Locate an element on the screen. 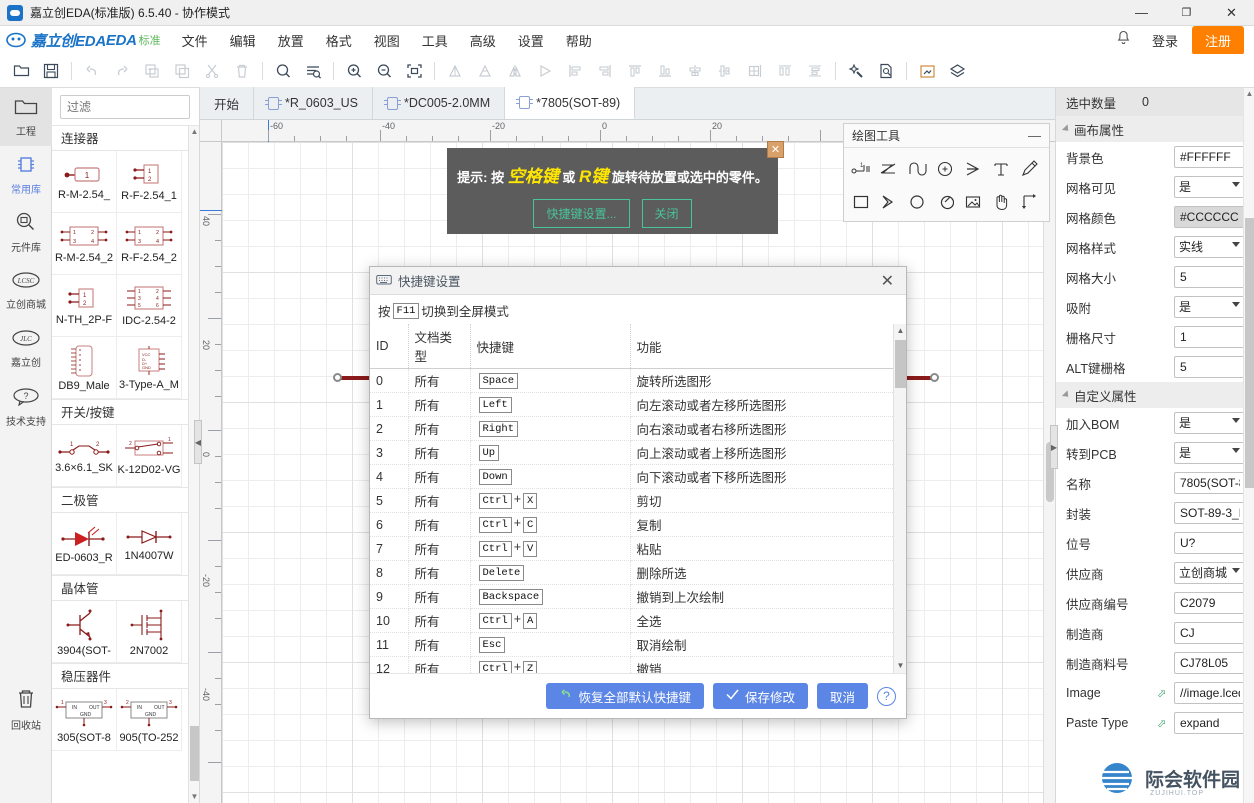 The width and height of the screenshot is (1254, 803). library-collapse-handle: ◀ is located at coordinates (198, 442).